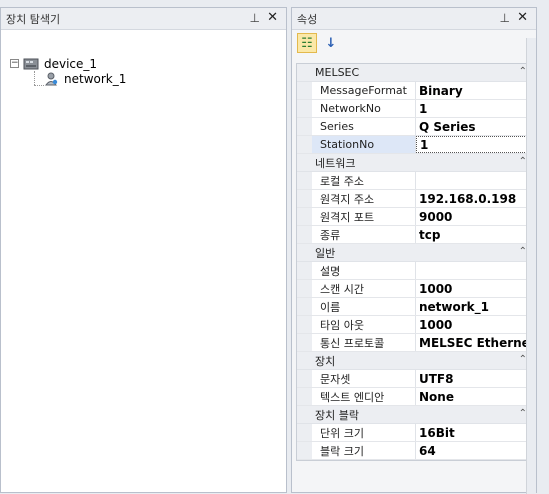 The width and height of the screenshot is (549, 494). What do you see at coordinates (337, 415) in the screenshot?
I see `category-label: 장치 블락` at bounding box center [337, 415].